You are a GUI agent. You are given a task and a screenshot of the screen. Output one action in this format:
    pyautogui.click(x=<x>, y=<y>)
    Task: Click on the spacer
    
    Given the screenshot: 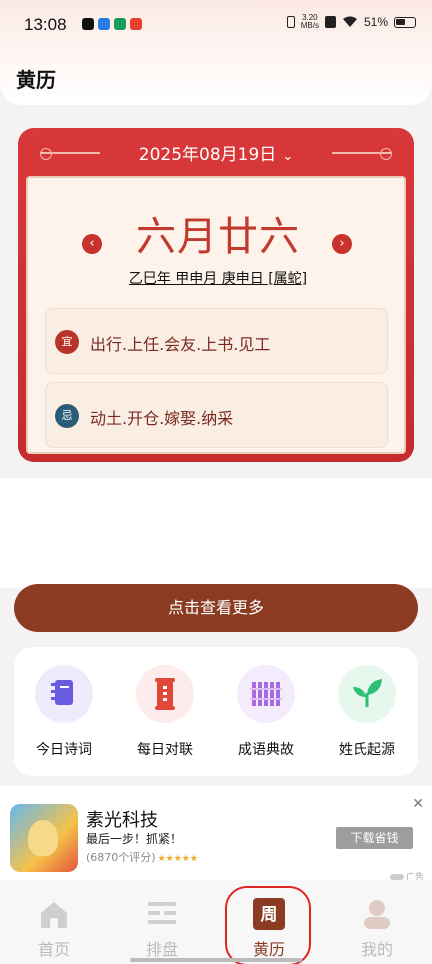 What is the action you would take?
    pyautogui.click(x=216, y=533)
    